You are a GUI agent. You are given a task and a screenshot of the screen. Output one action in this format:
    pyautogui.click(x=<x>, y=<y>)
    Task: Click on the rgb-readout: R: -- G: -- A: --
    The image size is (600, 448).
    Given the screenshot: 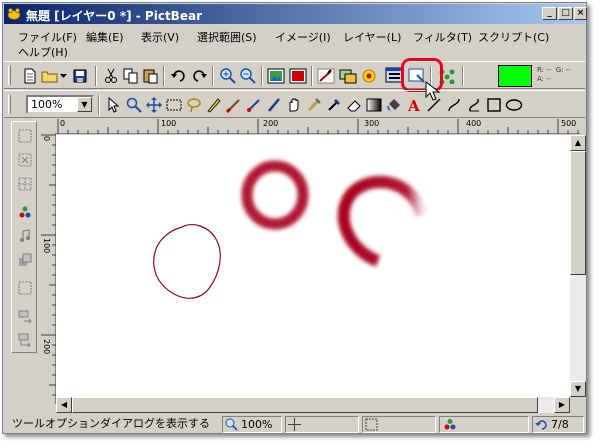 What is the action you would take?
    pyautogui.click(x=554, y=74)
    